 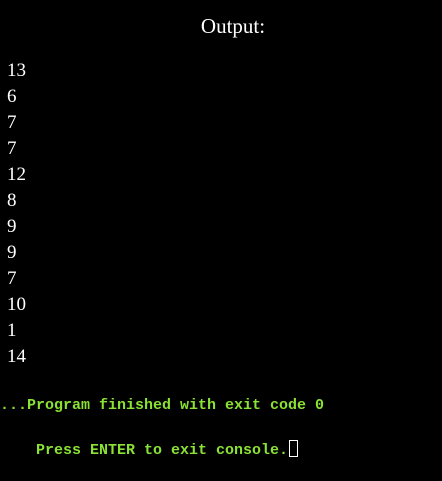 I want to click on exit-prompt-text: Press ENTER to exit console., so click(x=162, y=450).